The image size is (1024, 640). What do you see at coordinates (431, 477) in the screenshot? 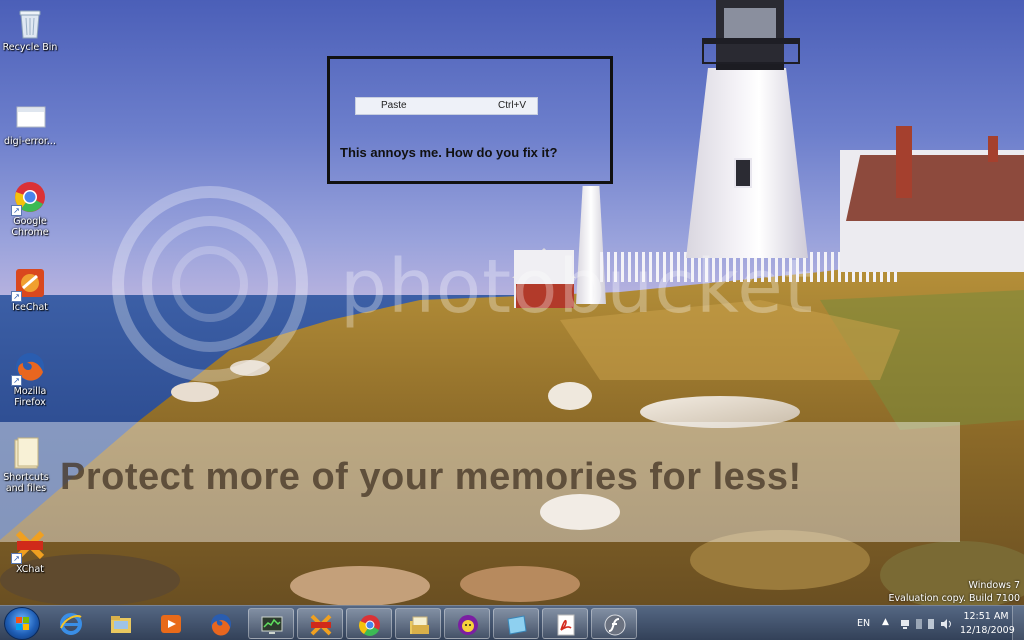
I see `photobucket-banner-text: Protect more of your memories for less!` at bounding box center [431, 477].